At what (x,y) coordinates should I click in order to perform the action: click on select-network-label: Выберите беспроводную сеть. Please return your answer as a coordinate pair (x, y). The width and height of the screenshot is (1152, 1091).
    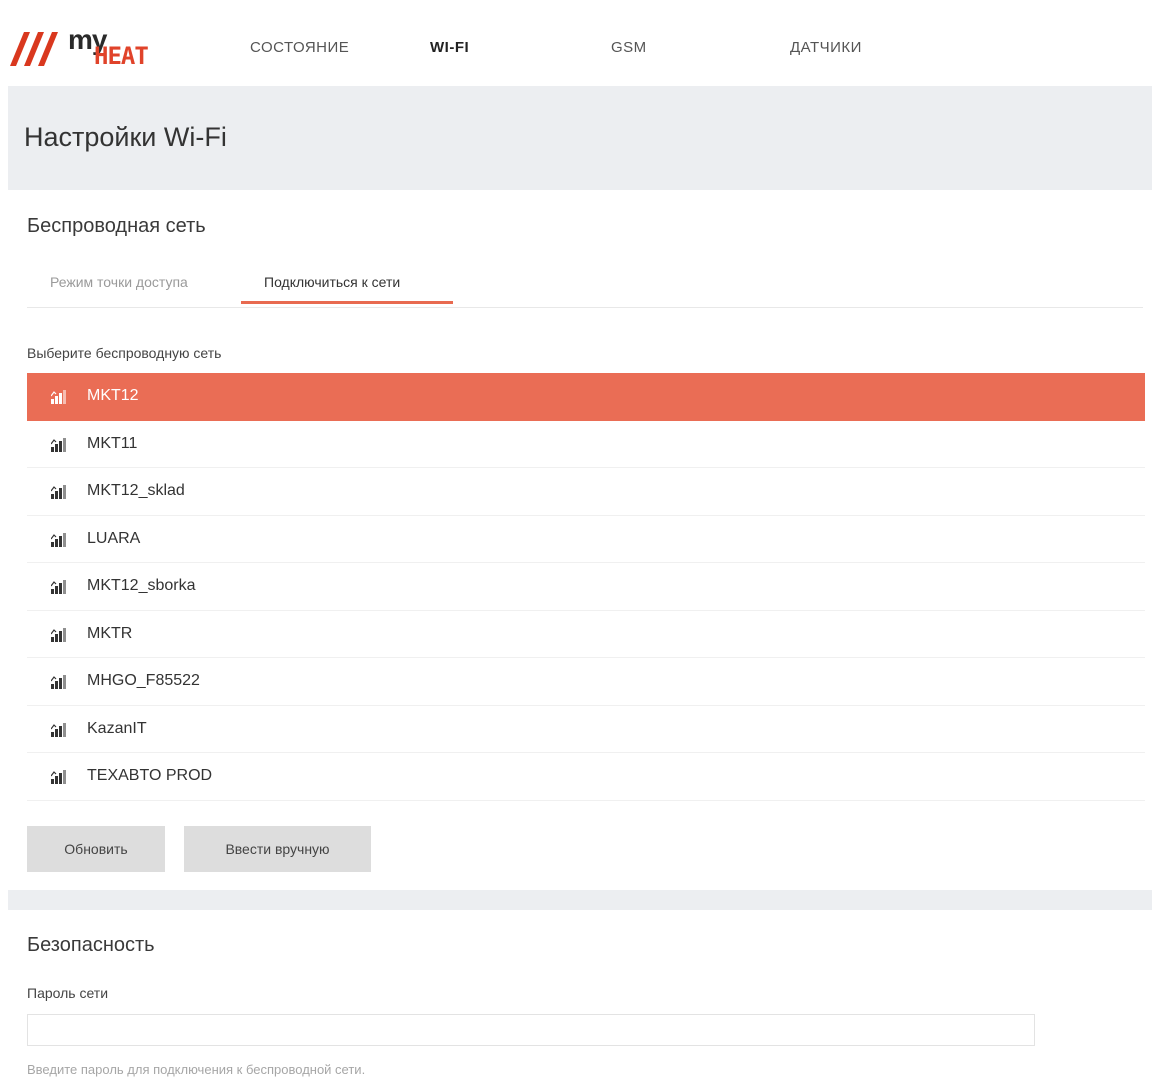
    Looking at the image, I should click on (124, 353).